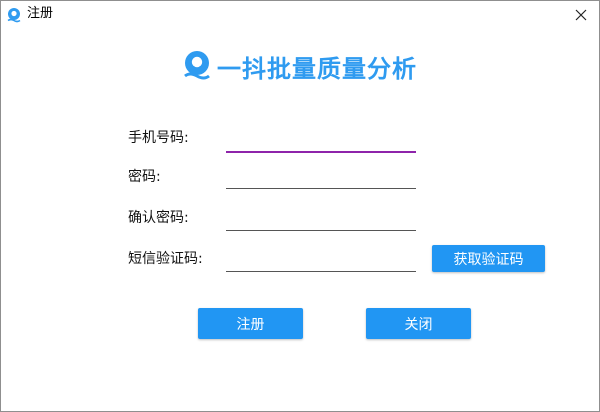 This screenshot has height=412, width=600. What do you see at coordinates (250, 323) in the screenshot?
I see `register-button: 注册` at bounding box center [250, 323].